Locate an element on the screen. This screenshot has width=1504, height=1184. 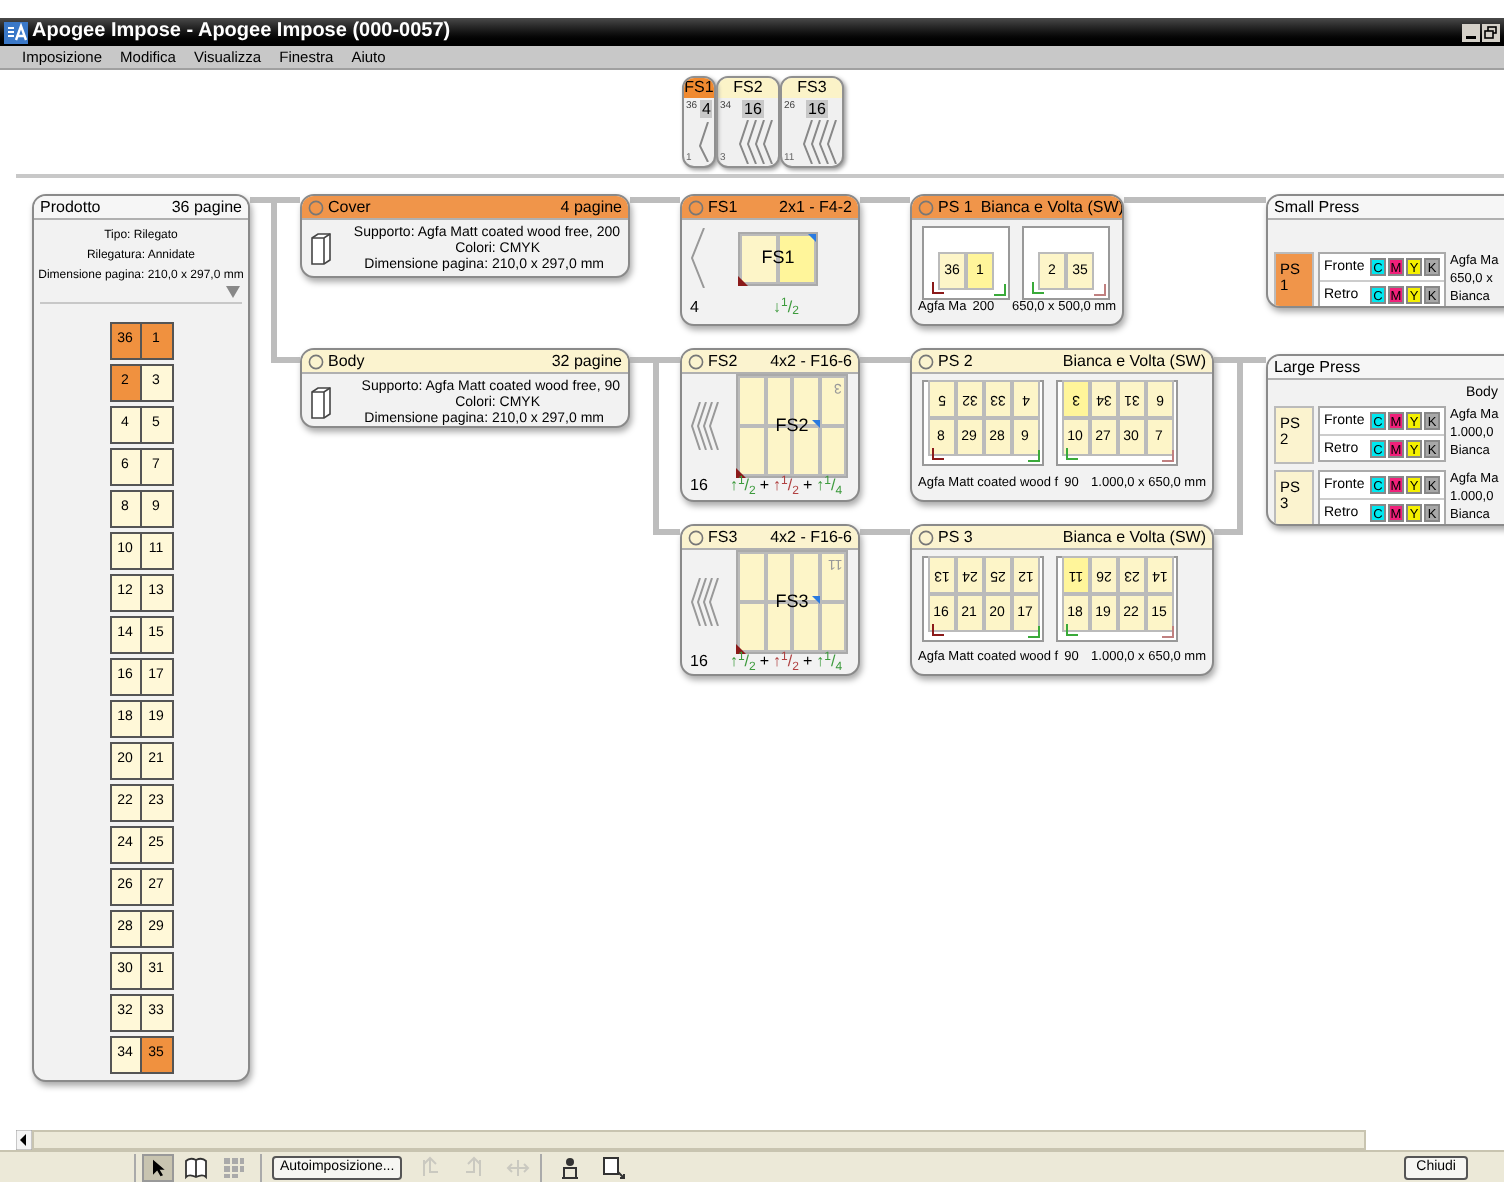
card-info: 2x1 - F4-2 is located at coordinates (815, 207).